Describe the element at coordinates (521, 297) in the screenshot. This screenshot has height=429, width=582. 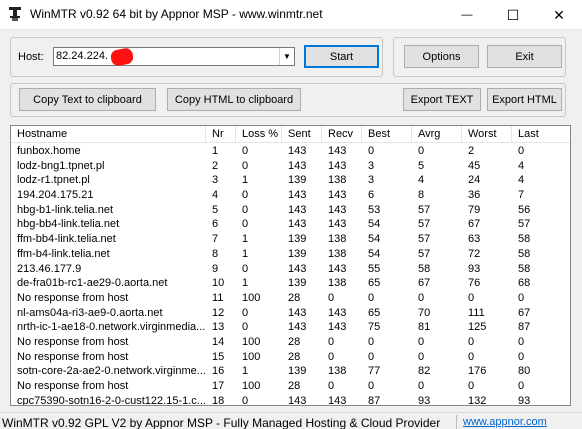
I see `cell-last: 0` at that location.